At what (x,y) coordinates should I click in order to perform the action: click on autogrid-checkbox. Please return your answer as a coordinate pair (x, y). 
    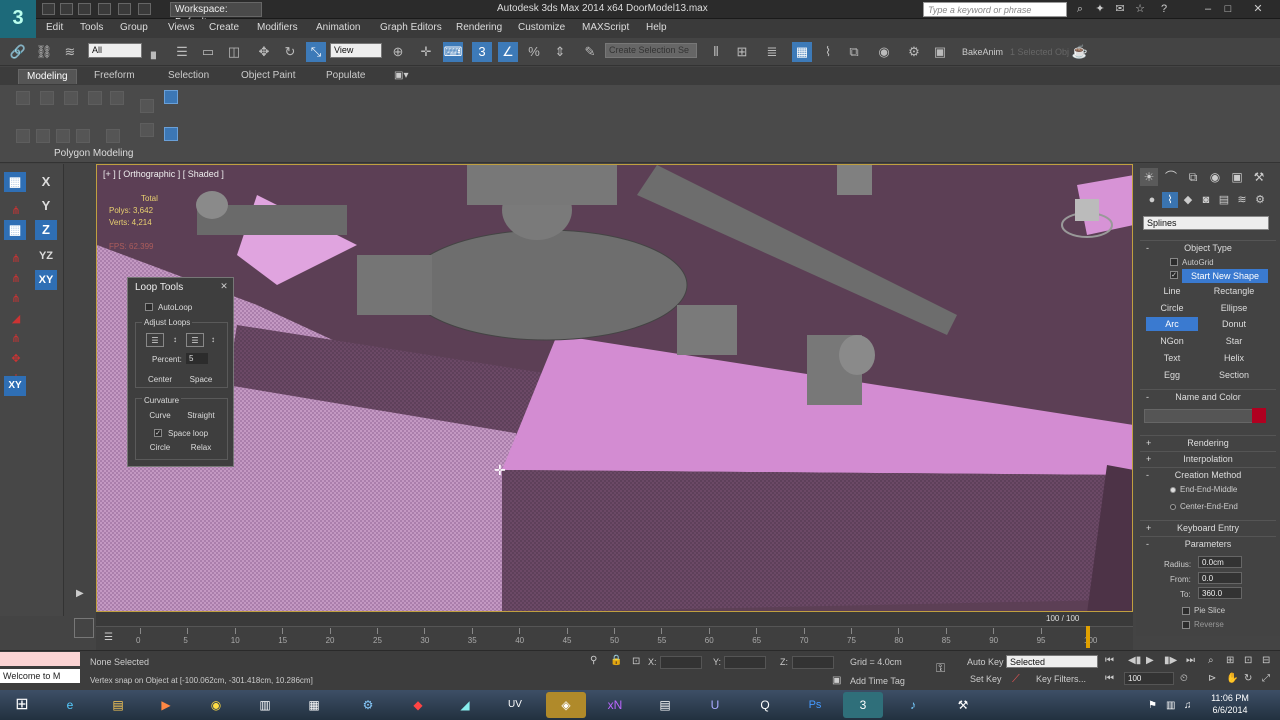
    Looking at the image, I should click on (1174, 262).